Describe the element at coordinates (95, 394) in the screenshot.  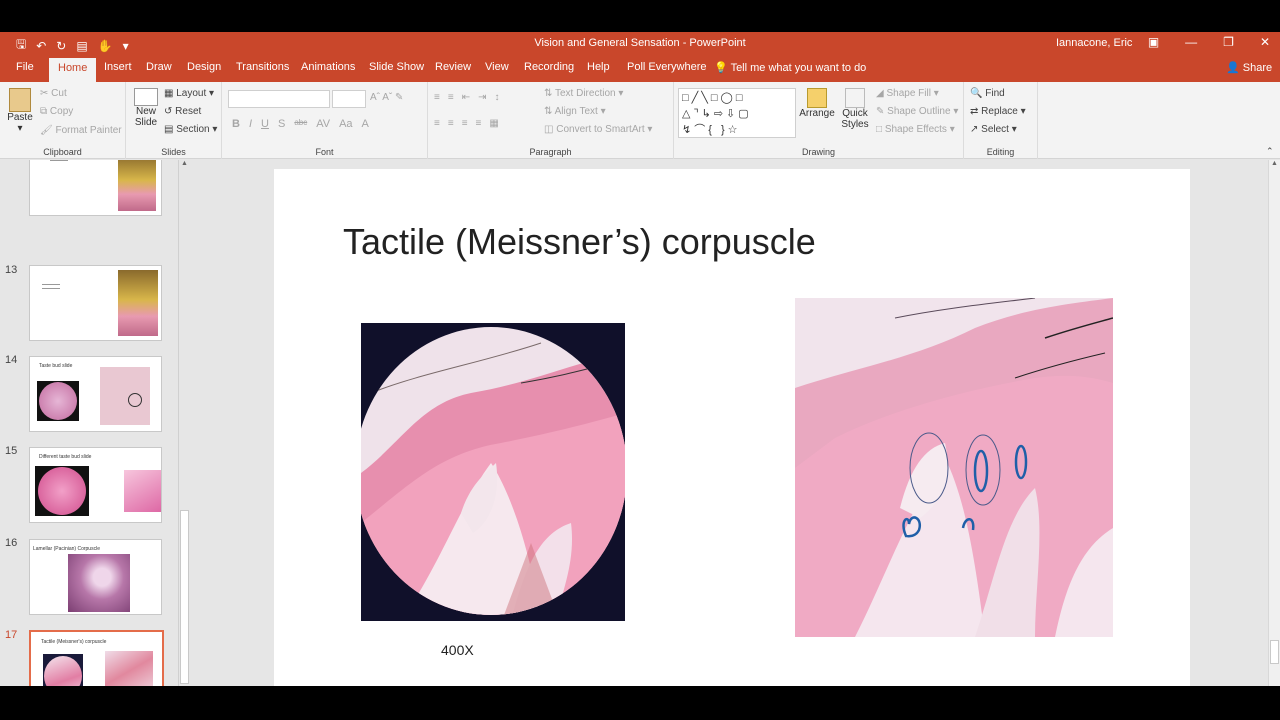
I see `slide-thumbnail: Taste bud slide` at that location.